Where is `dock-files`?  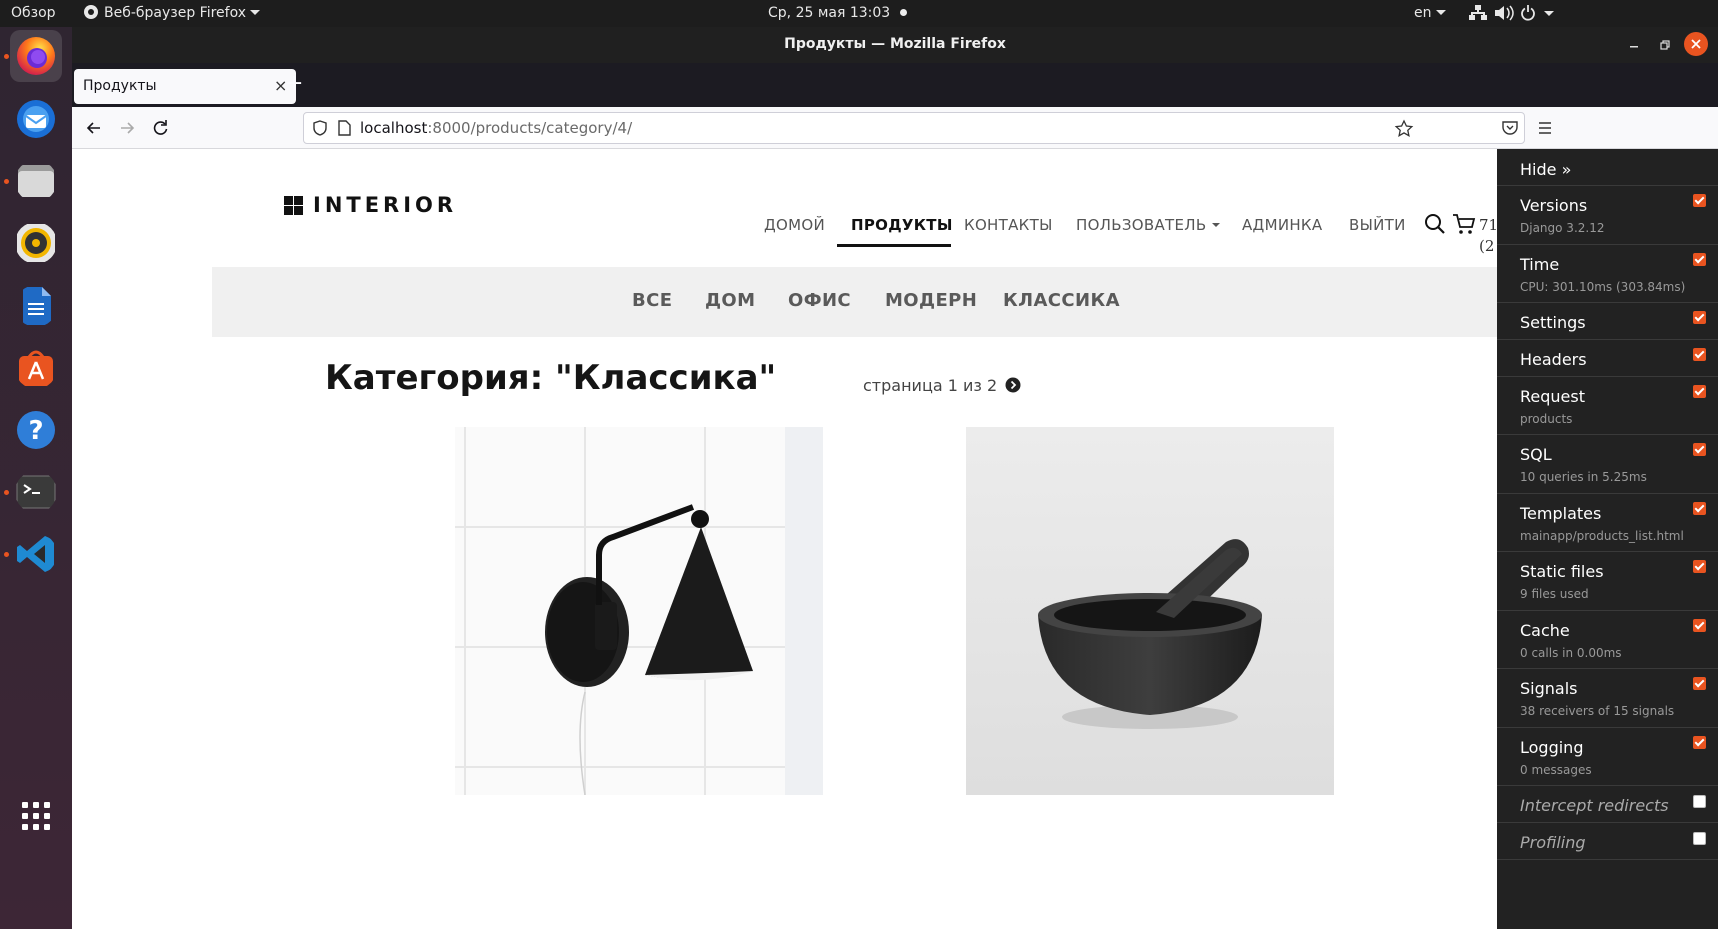
dock-files is located at coordinates (36, 181).